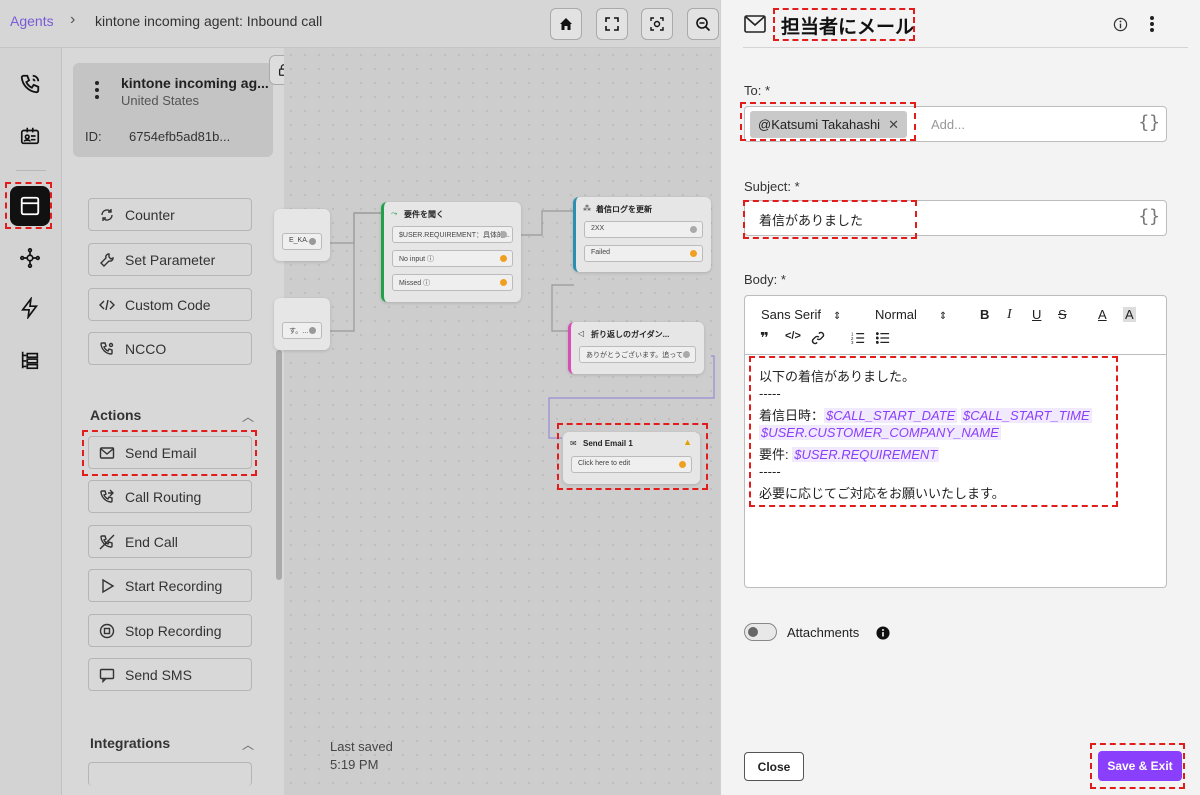 This screenshot has width=1200, height=795. I want to click on palette-counter: Counter, so click(170, 214).